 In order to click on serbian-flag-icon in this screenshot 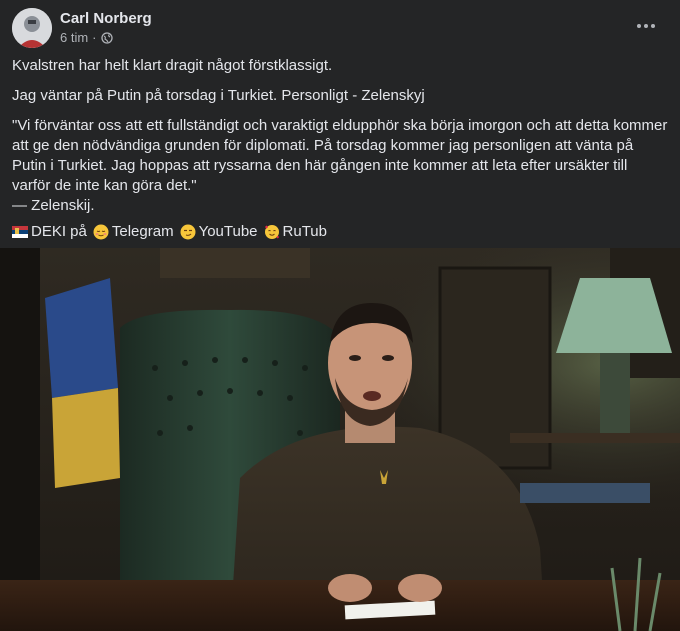, I will do `click(20, 232)`.